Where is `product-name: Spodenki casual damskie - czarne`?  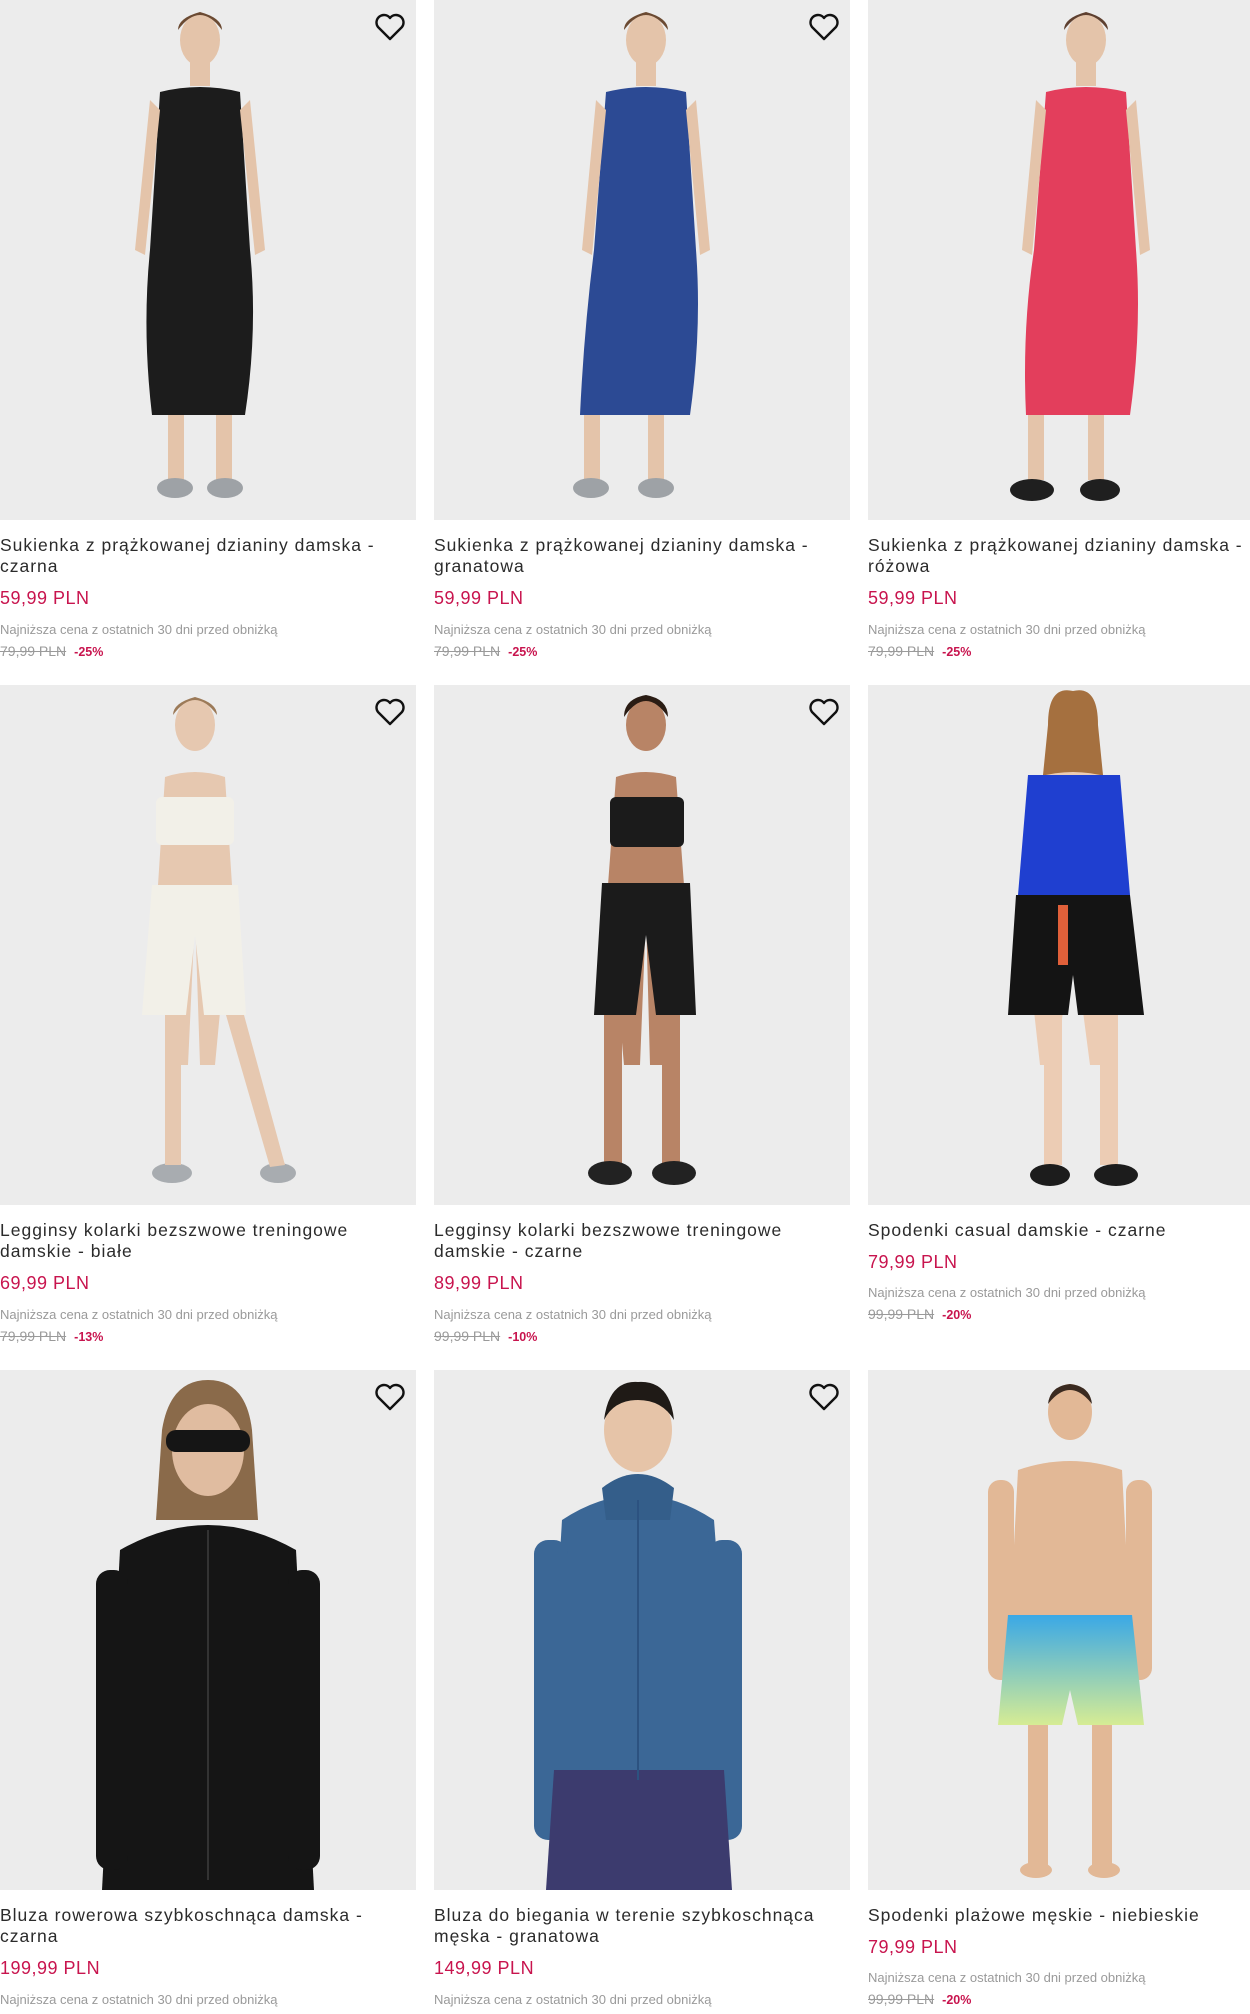 product-name: Spodenki casual damskie - czarne is located at coordinates (1059, 1230).